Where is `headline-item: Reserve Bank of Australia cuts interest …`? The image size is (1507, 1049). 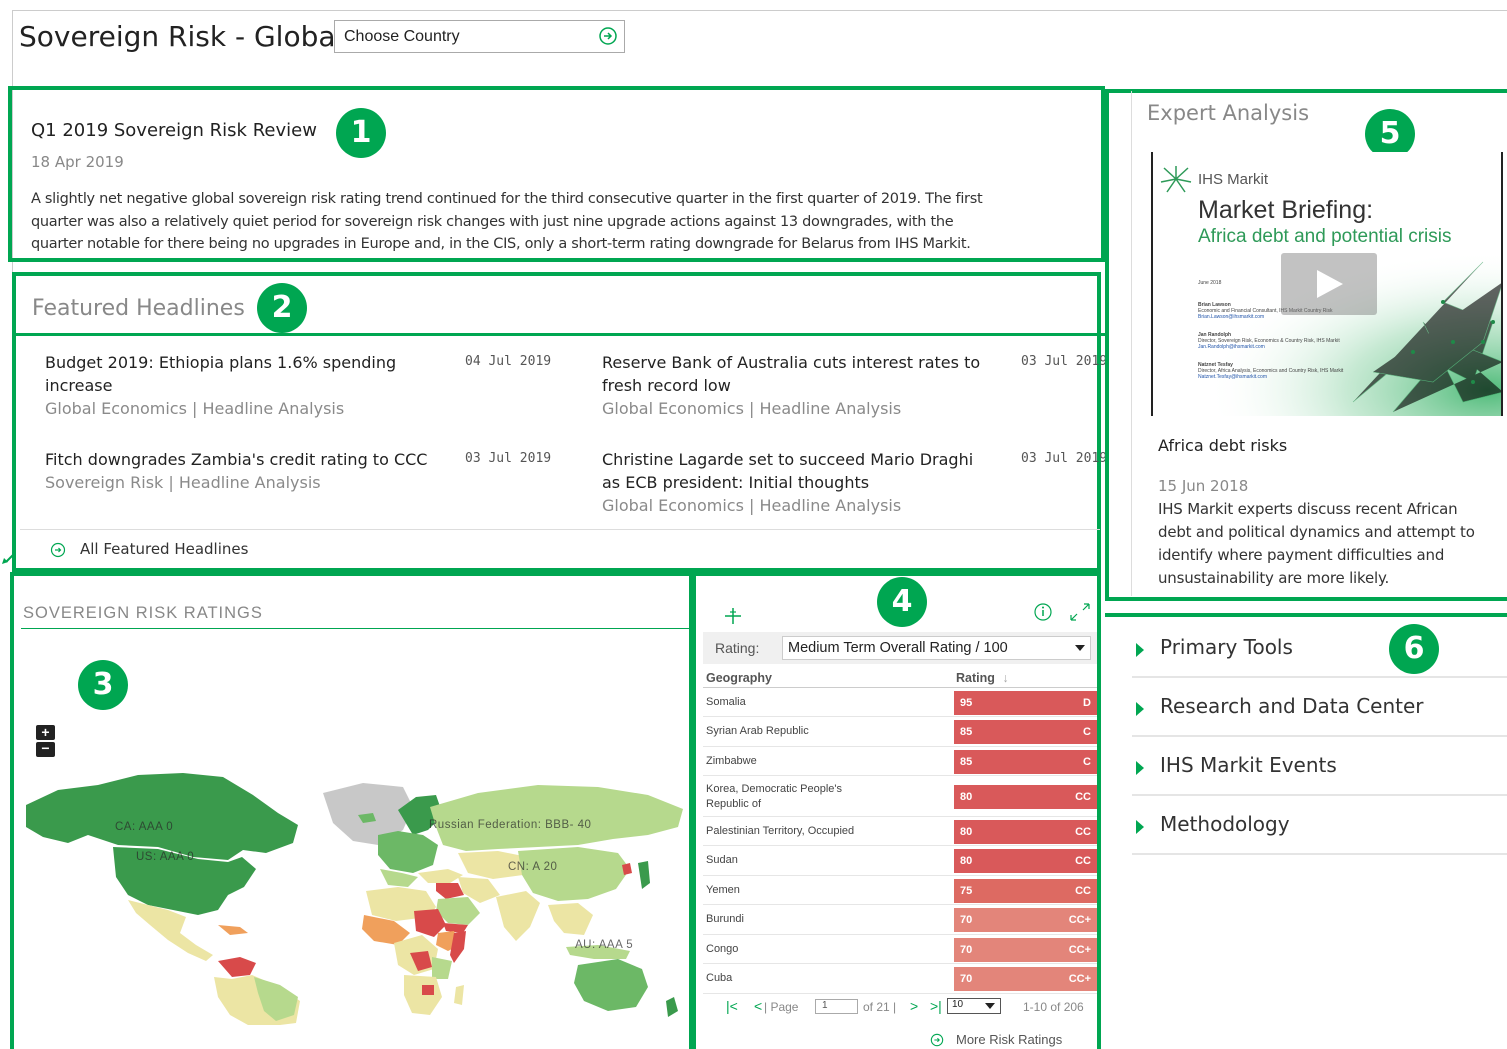 headline-item: Reserve Bank of Australia cuts interest … is located at coordinates (802, 385).